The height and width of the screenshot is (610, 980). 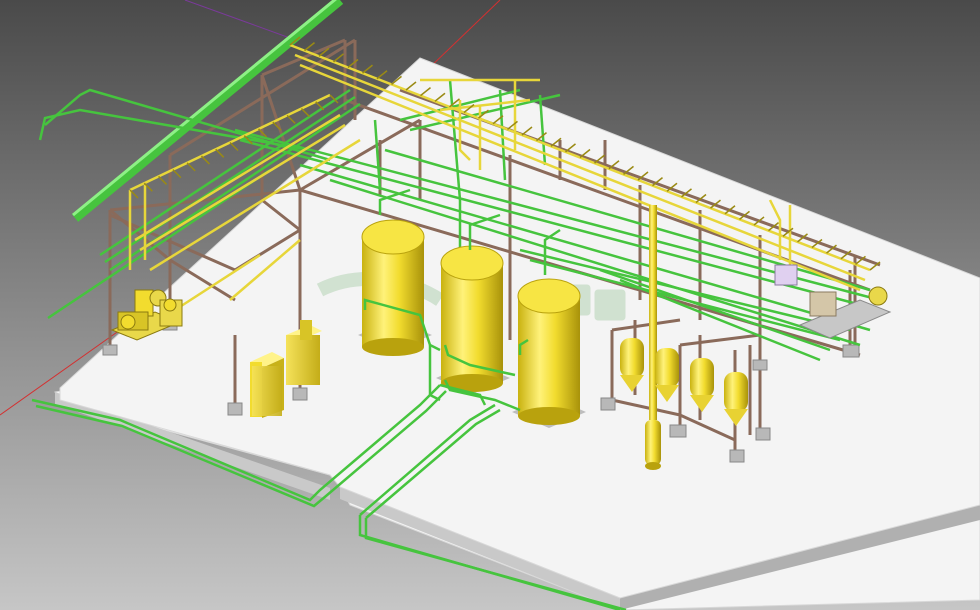 What do you see at coordinates (306, 330) in the screenshot?
I see `electrical-cabinet-small` at bounding box center [306, 330].